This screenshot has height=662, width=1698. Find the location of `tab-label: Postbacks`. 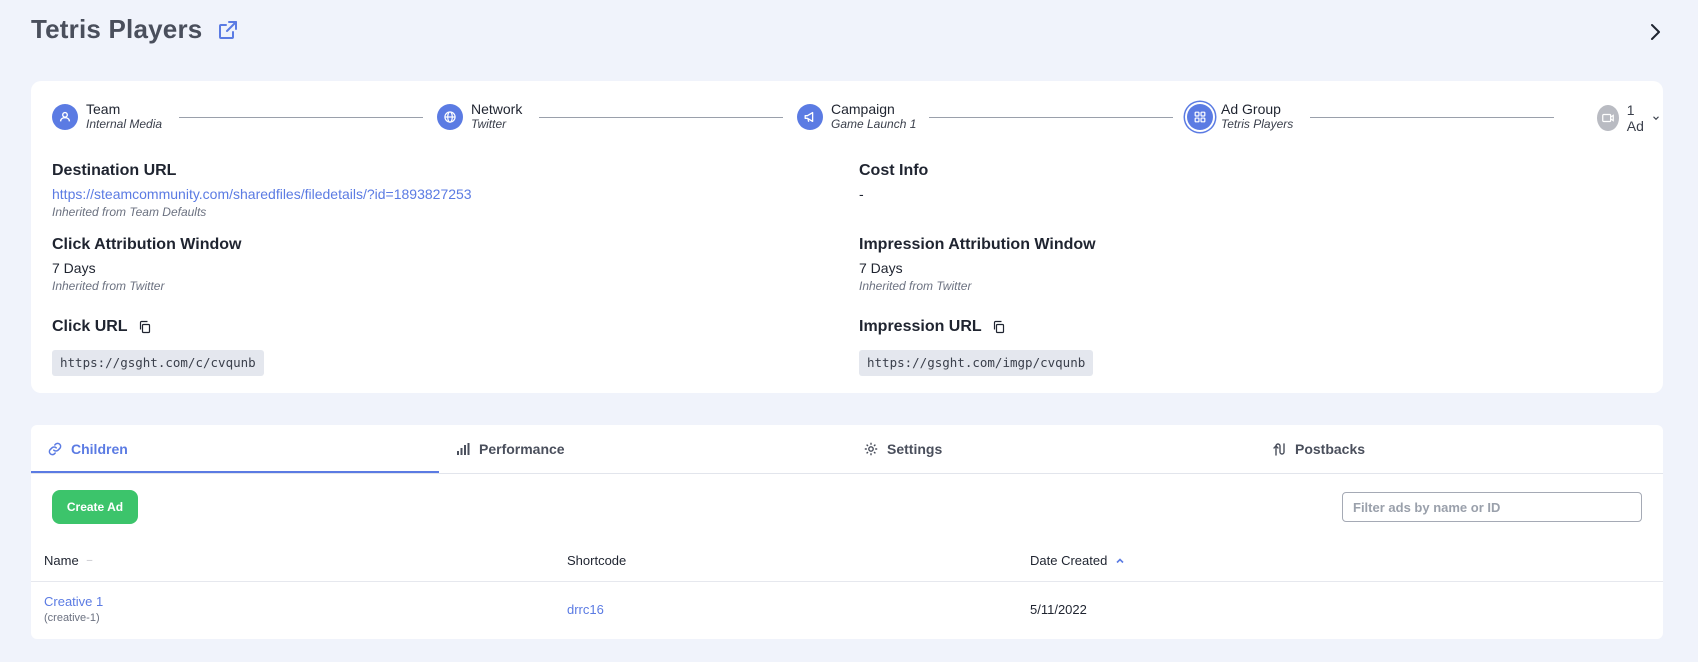

tab-label: Postbacks is located at coordinates (1330, 449).